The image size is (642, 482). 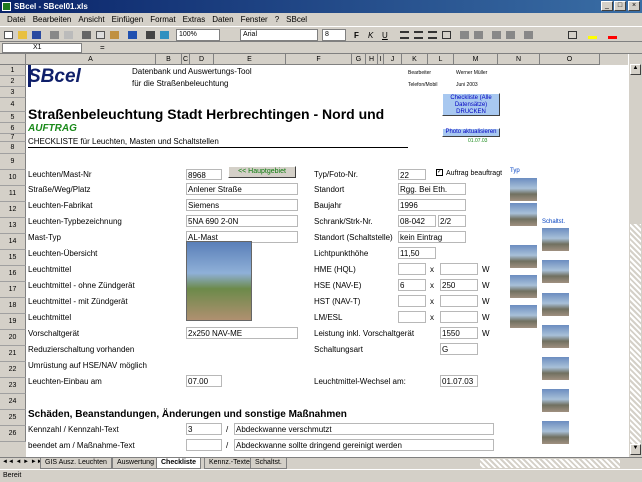 I want to click on hme-qty-field, so click(x=412, y=269).